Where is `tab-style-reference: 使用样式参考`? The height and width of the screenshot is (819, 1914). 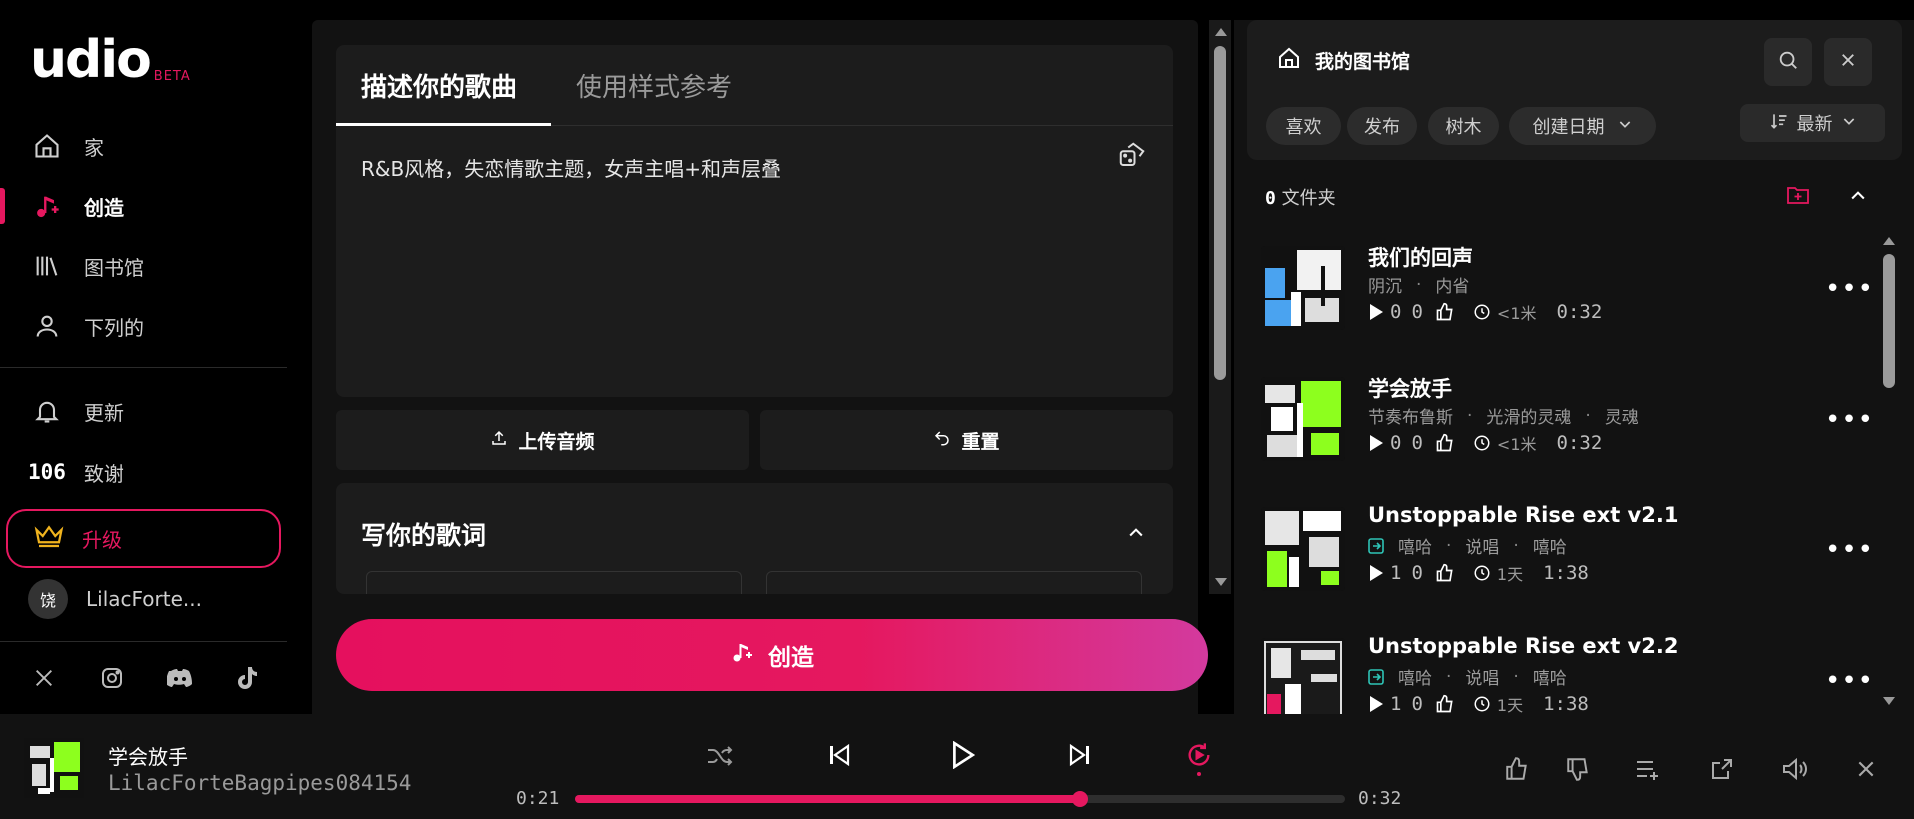 tab-style-reference: 使用样式参考 is located at coordinates (654, 85).